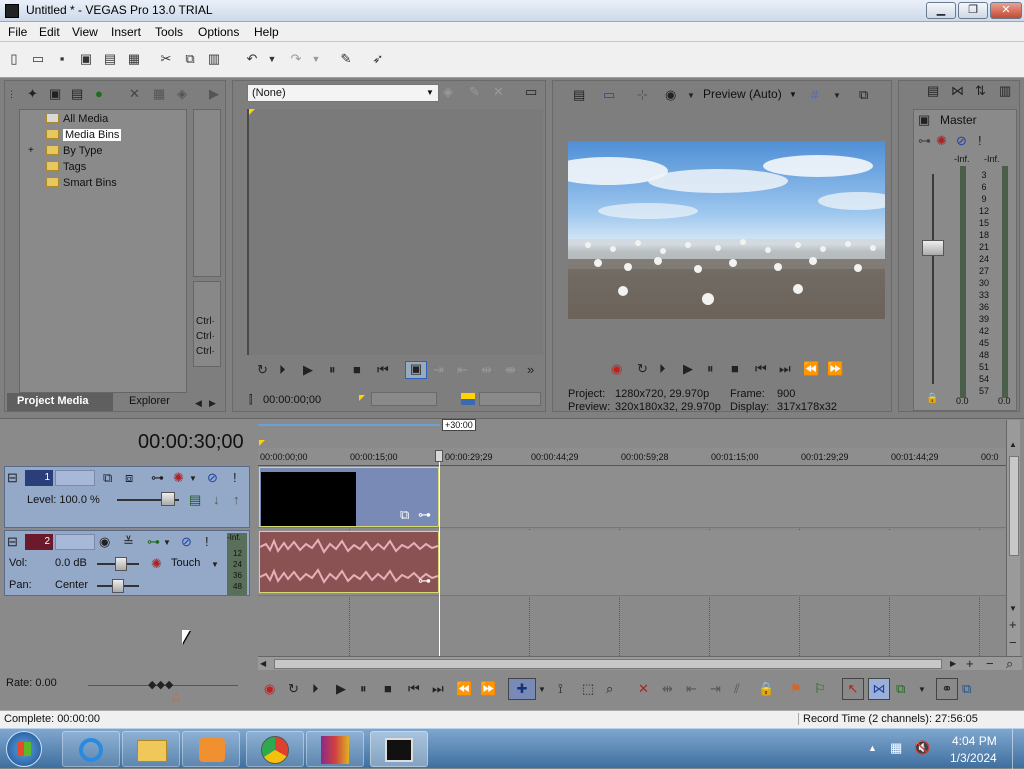 This screenshot has width=1024, height=769. What do you see at coordinates (91, 749) in the screenshot?
I see `taskbar-internet-explorer` at bounding box center [91, 749].